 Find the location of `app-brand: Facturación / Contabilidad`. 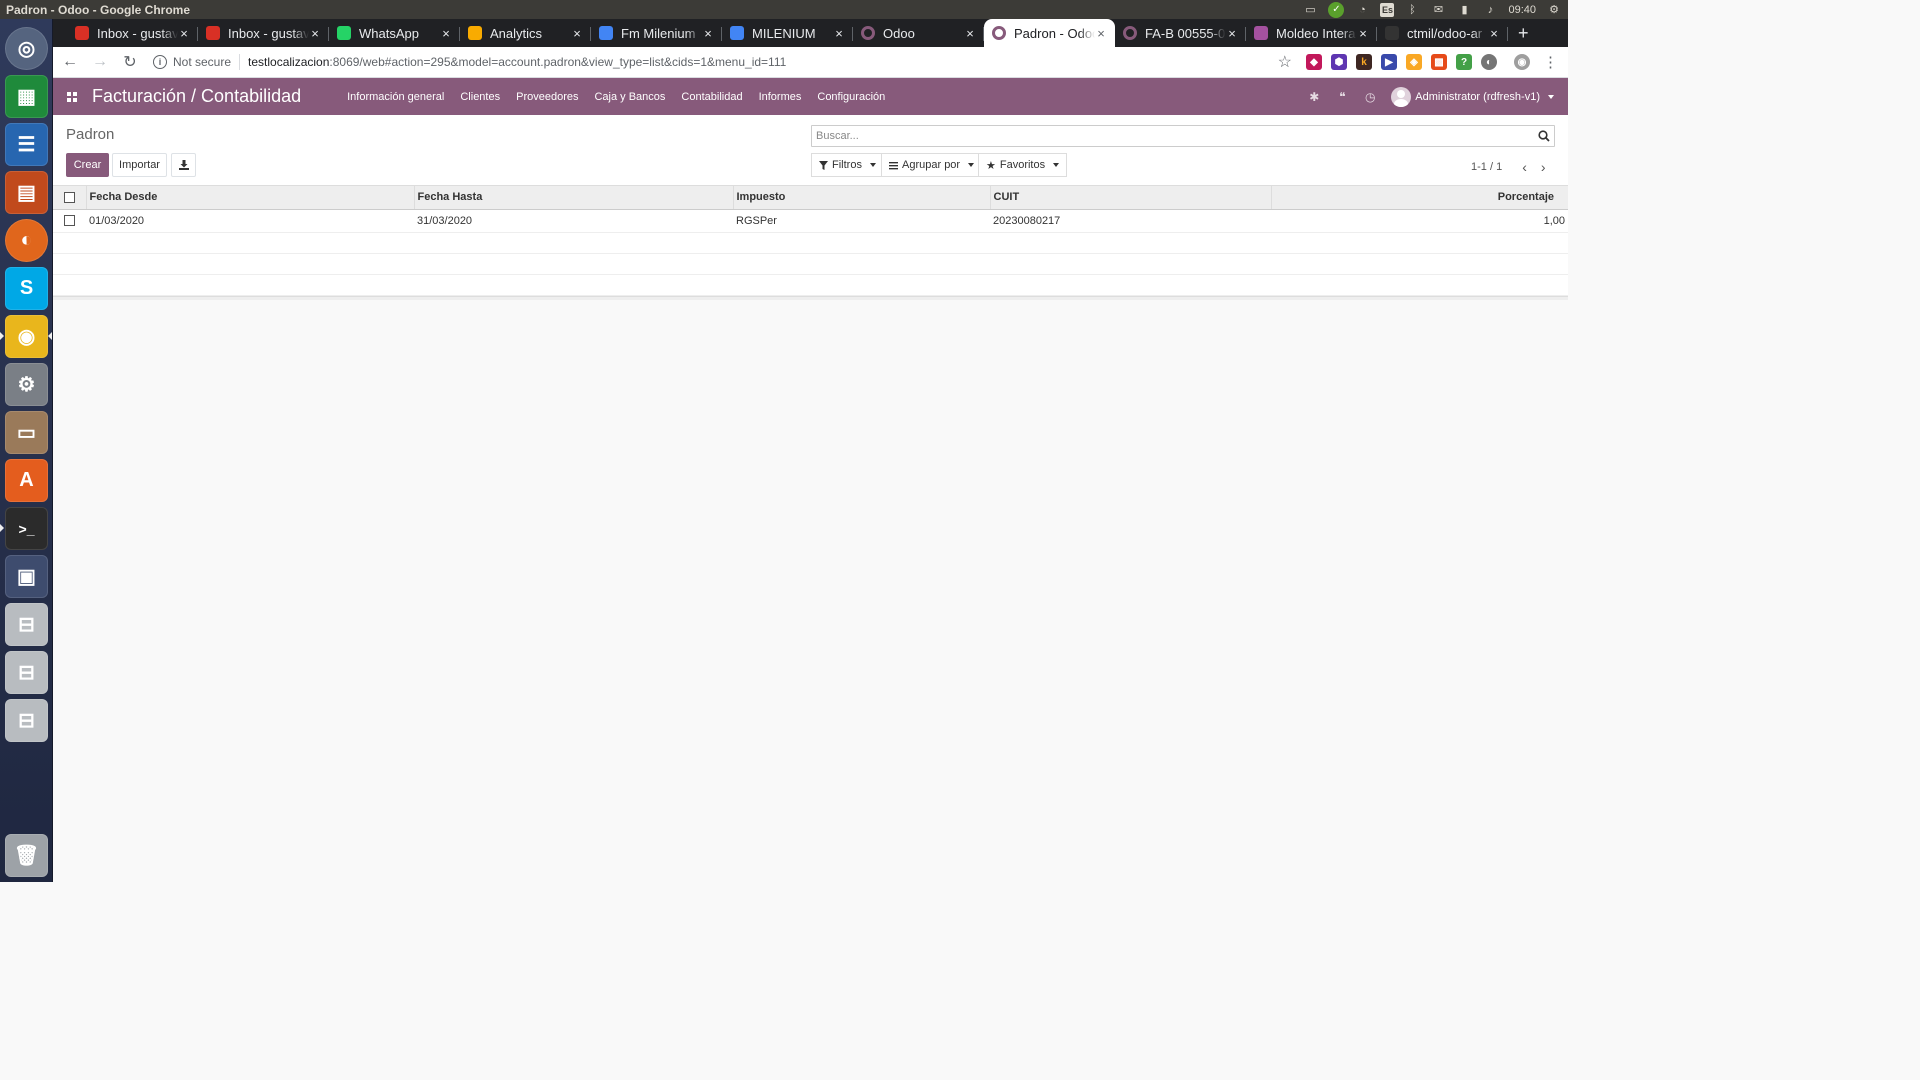

app-brand: Facturación / Contabilidad is located at coordinates (196, 96).